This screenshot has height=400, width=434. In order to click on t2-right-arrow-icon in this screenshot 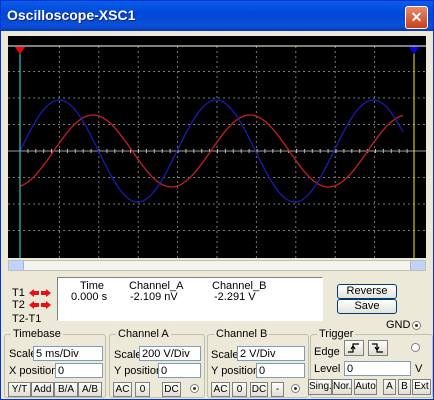, I will do `click(46, 305)`.